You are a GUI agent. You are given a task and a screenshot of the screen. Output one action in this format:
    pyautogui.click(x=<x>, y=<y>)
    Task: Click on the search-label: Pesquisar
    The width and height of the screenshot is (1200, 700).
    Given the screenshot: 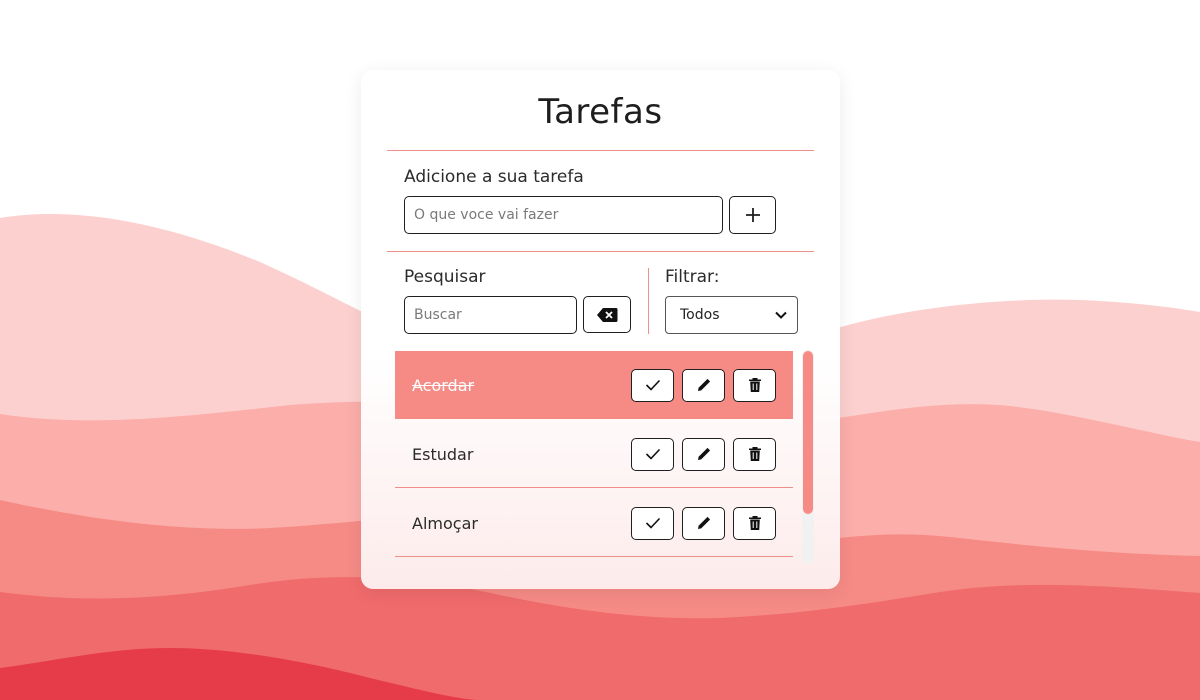 What is the action you would take?
    pyautogui.click(x=445, y=277)
    